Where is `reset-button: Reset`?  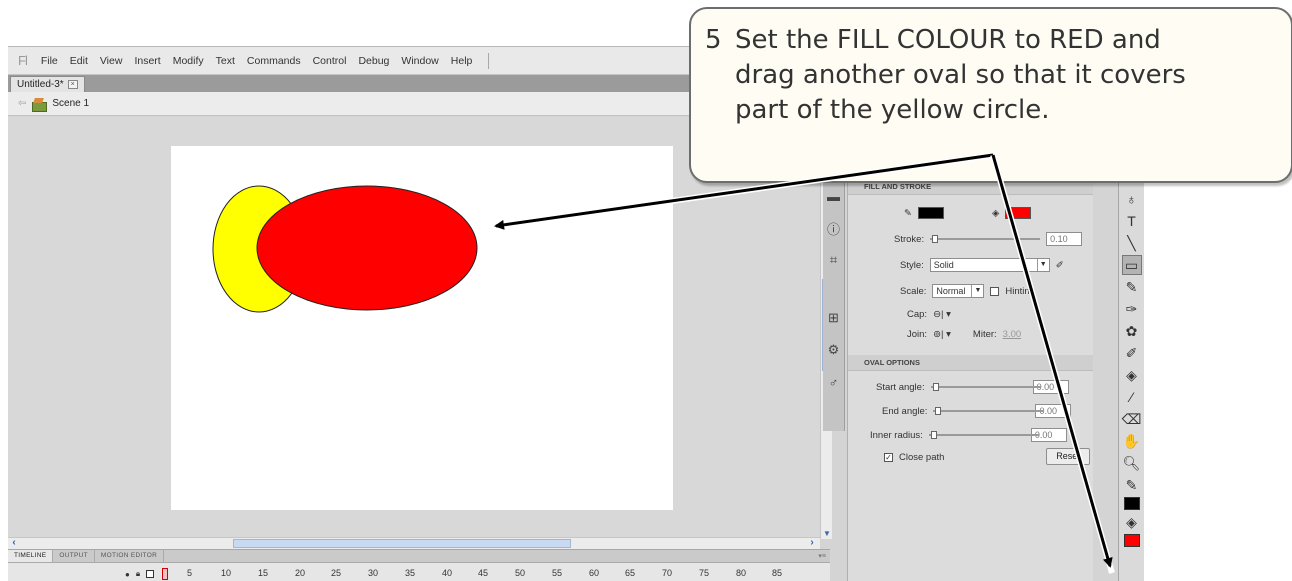 reset-button: Reset is located at coordinates (1068, 456).